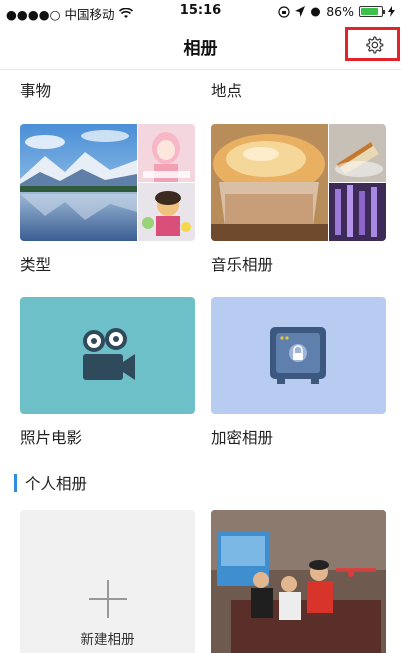  I want to click on movie-camera-icon, so click(109, 354).